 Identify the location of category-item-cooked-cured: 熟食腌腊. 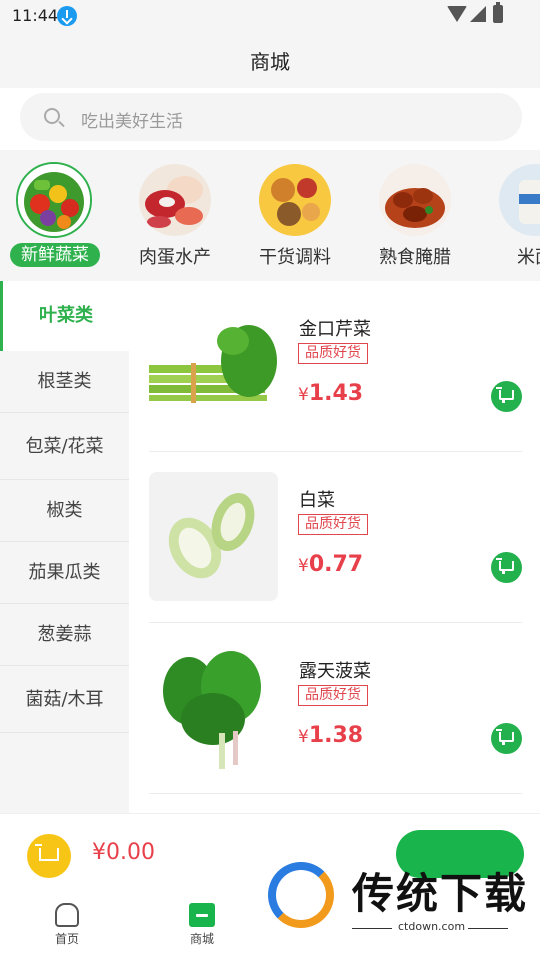
(415, 217).